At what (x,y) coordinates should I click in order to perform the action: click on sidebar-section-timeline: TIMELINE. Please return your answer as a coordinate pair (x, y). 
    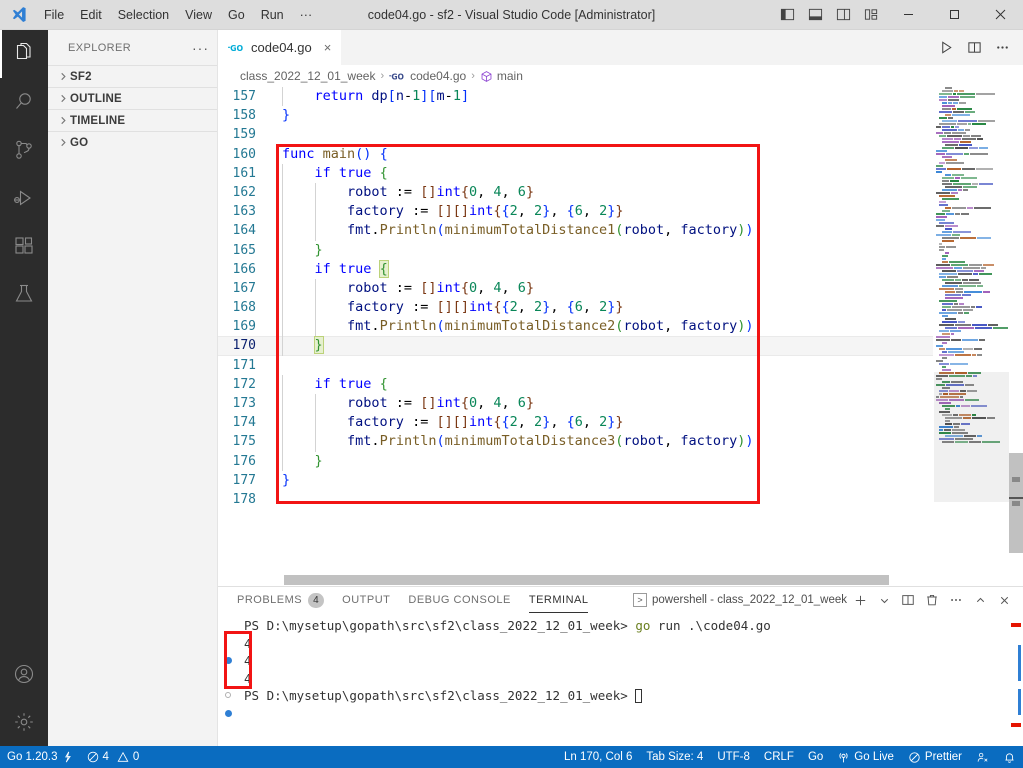
    Looking at the image, I should click on (132, 120).